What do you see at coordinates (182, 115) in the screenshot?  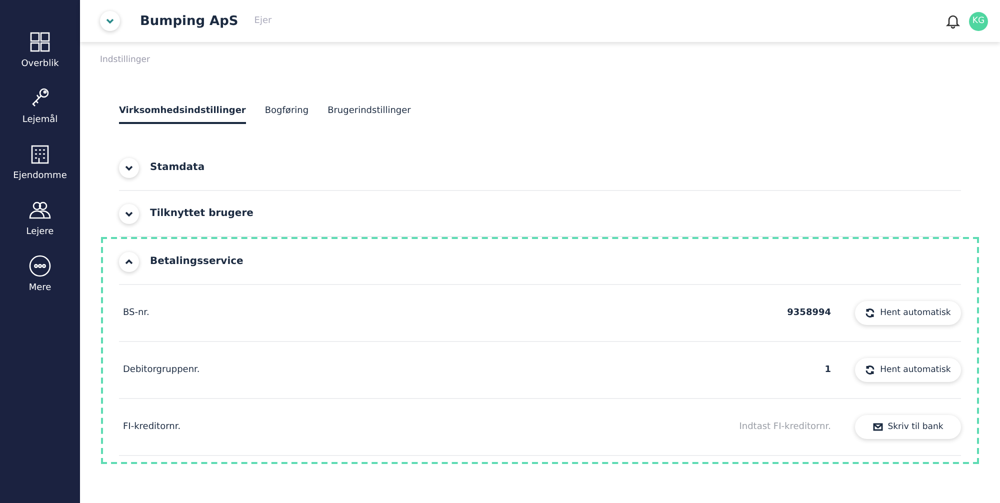 I see `tab: Virksomhedsindstillinger` at bounding box center [182, 115].